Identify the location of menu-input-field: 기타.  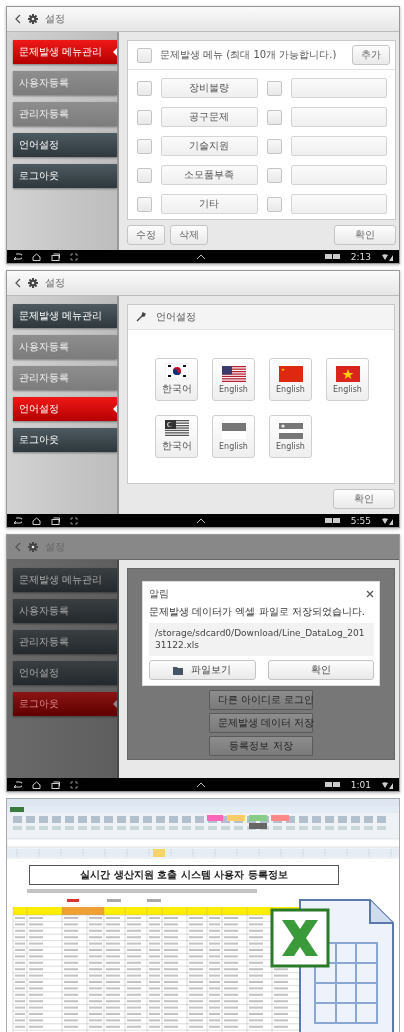
(209, 204).